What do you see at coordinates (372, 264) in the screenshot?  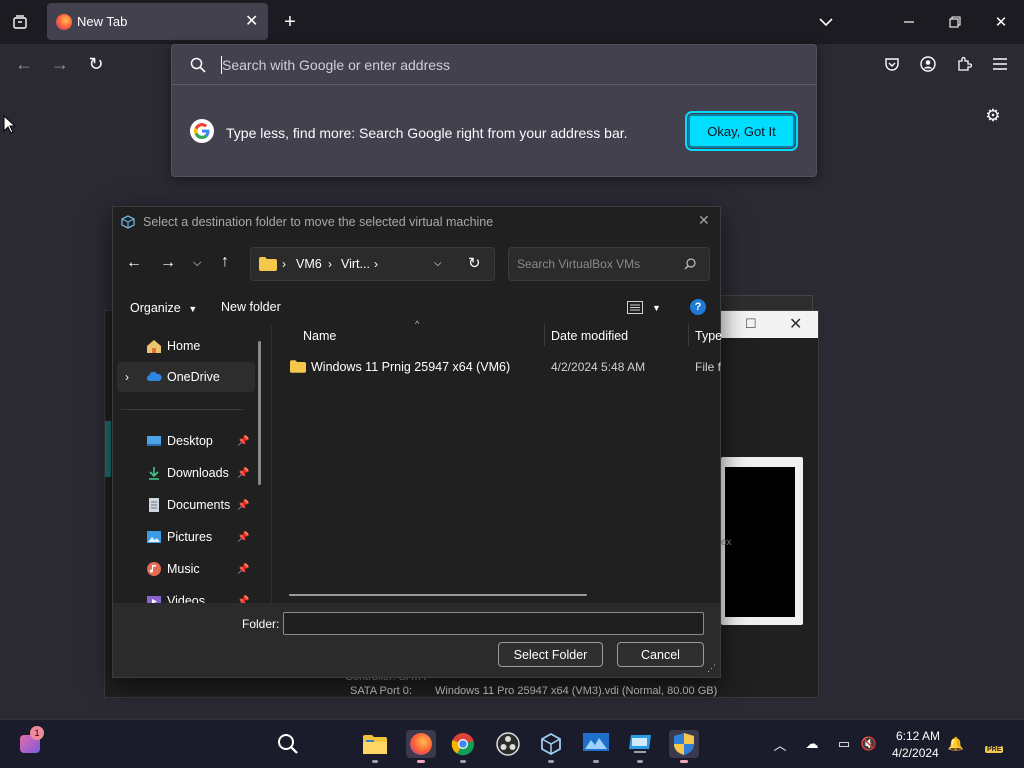 I see `address-breadcrumb: › VM6 › Virt... › ⌵` at bounding box center [372, 264].